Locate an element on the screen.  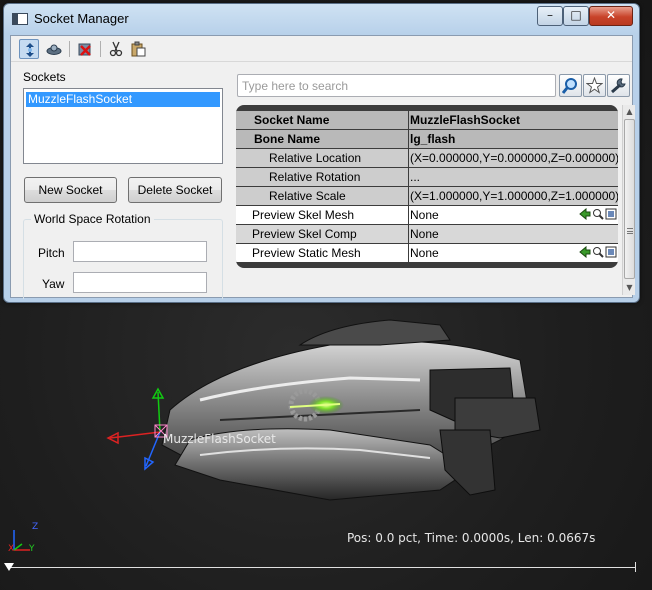
scroll-down-icon: ▼ is located at coordinates (629, 287).